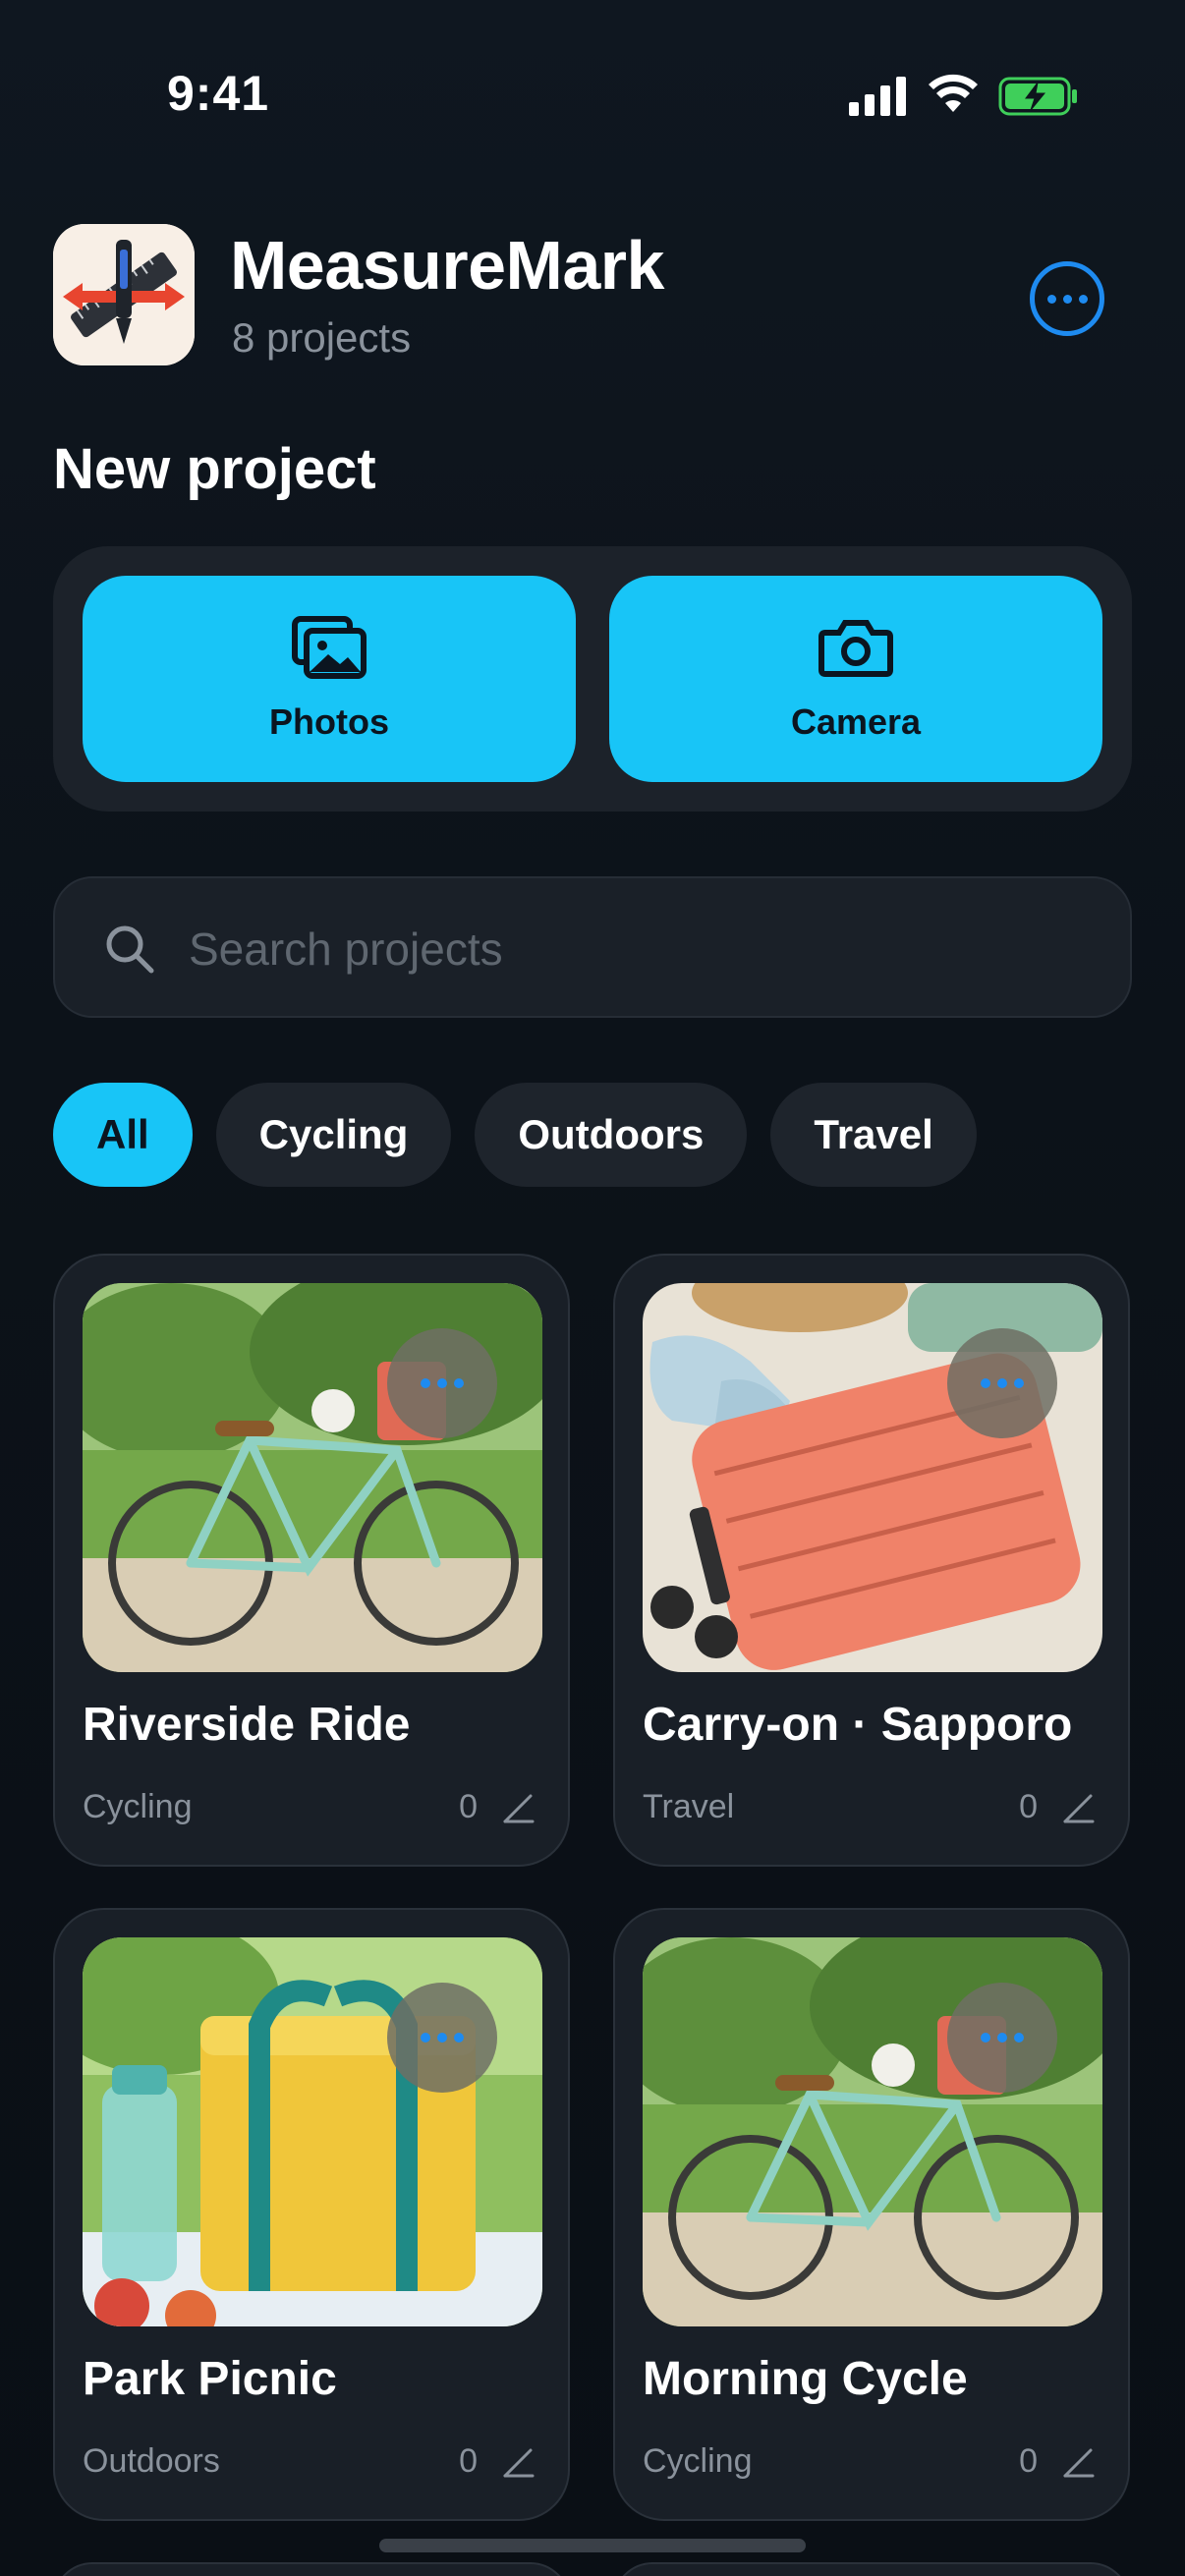  What do you see at coordinates (856, 679) in the screenshot?
I see `camera-button: Camera` at bounding box center [856, 679].